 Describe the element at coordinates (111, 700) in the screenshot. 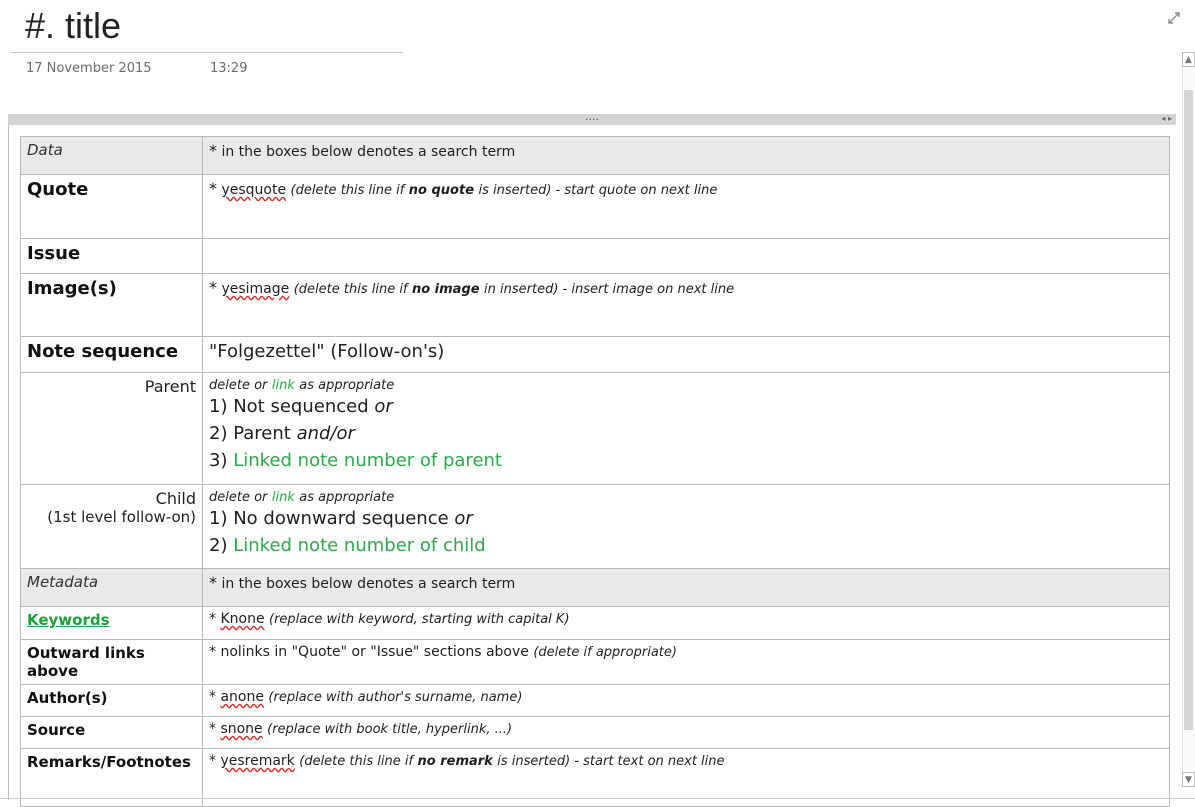

I see `table-cell: Author(s)` at that location.